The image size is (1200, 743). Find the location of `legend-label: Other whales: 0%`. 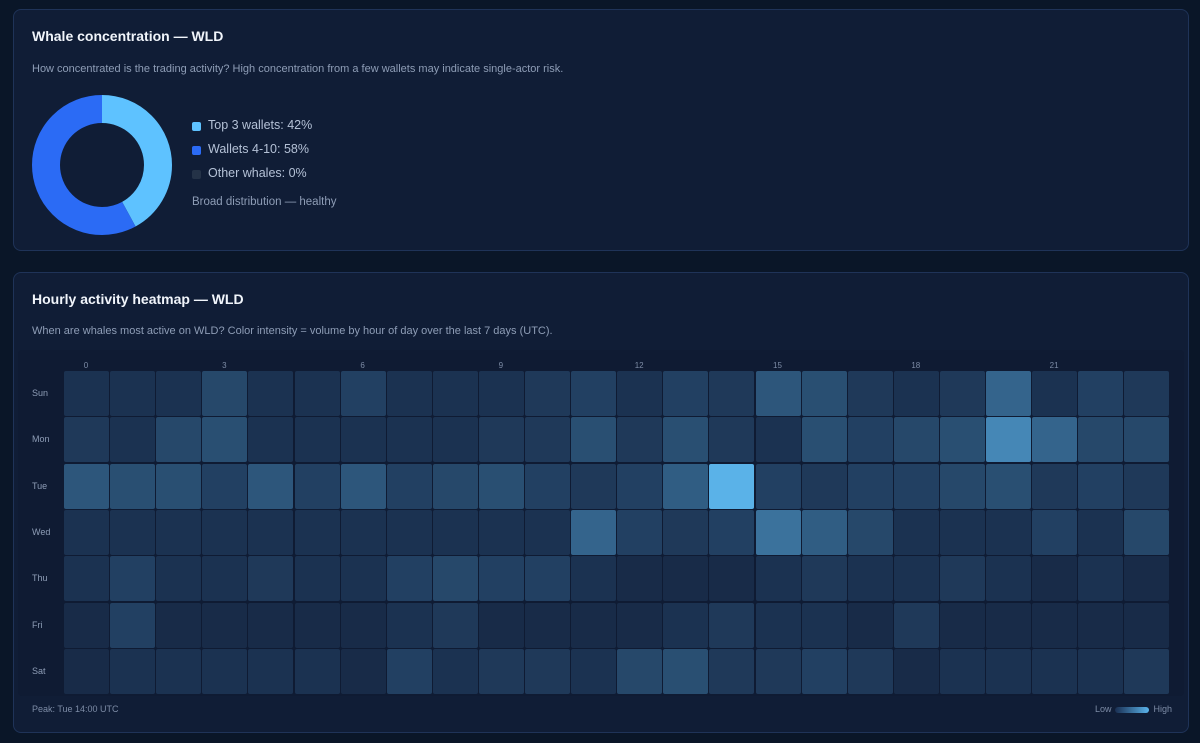

legend-label: Other whales: 0% is located at coordinates (257, 173).